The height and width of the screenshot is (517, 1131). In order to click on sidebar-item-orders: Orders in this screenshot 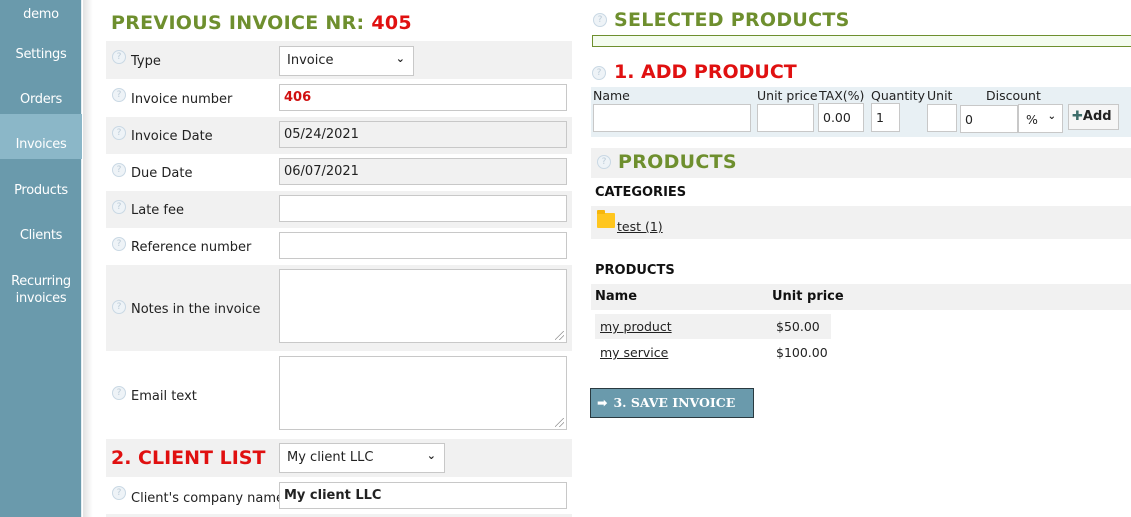, I will do `click(41, 100)`.